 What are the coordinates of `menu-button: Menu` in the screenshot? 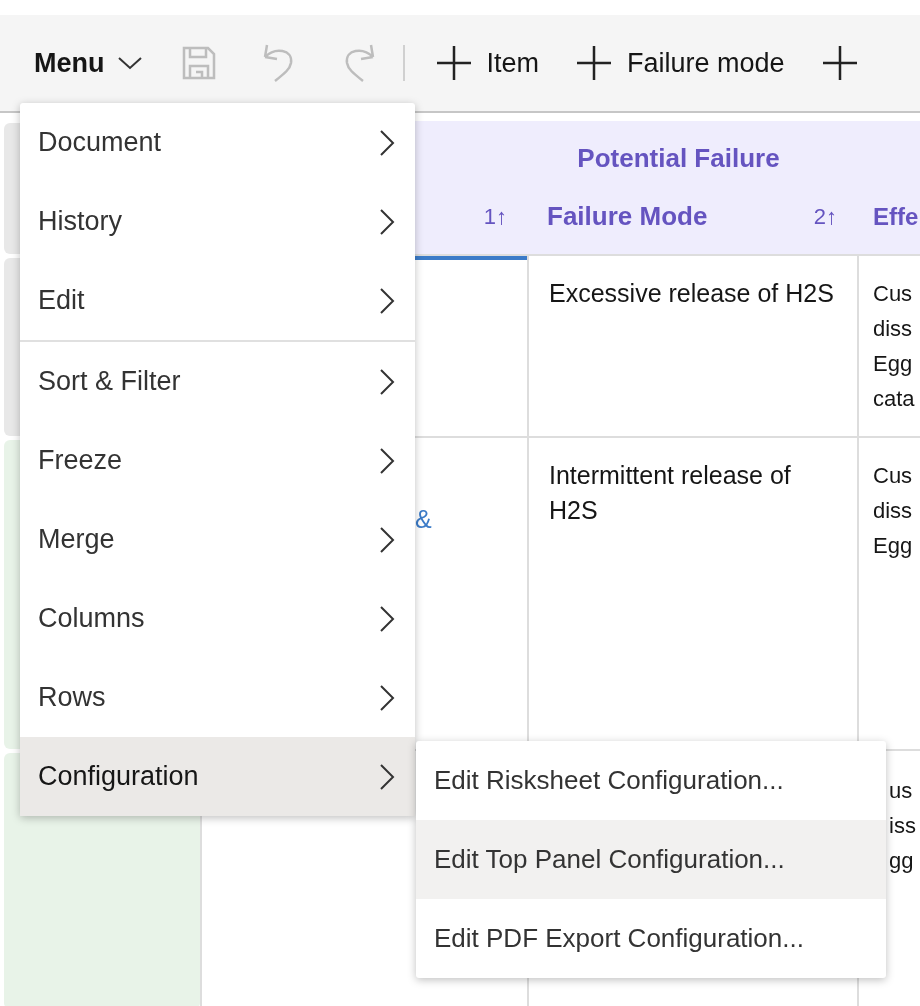 It's located at (88, 63).